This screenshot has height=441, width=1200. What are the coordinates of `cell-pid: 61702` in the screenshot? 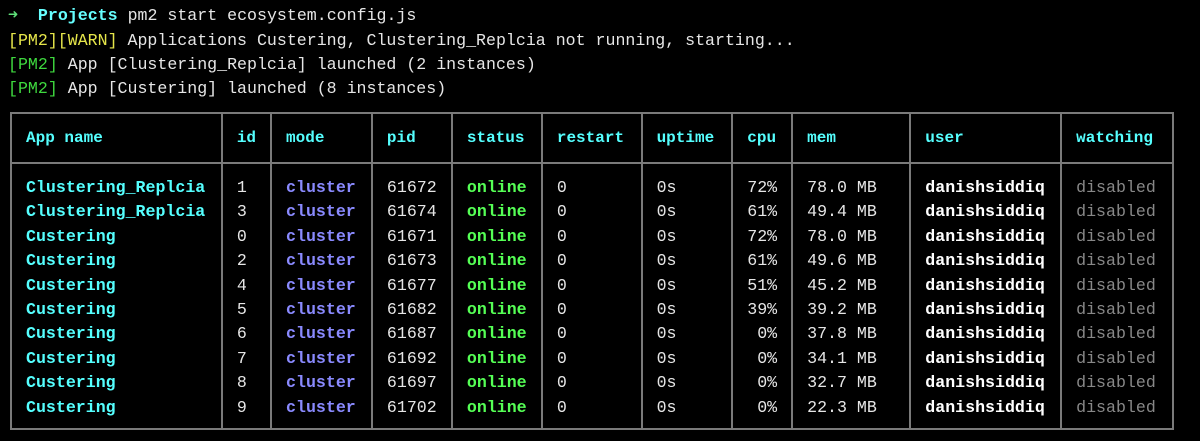 It's located at (411, 412).